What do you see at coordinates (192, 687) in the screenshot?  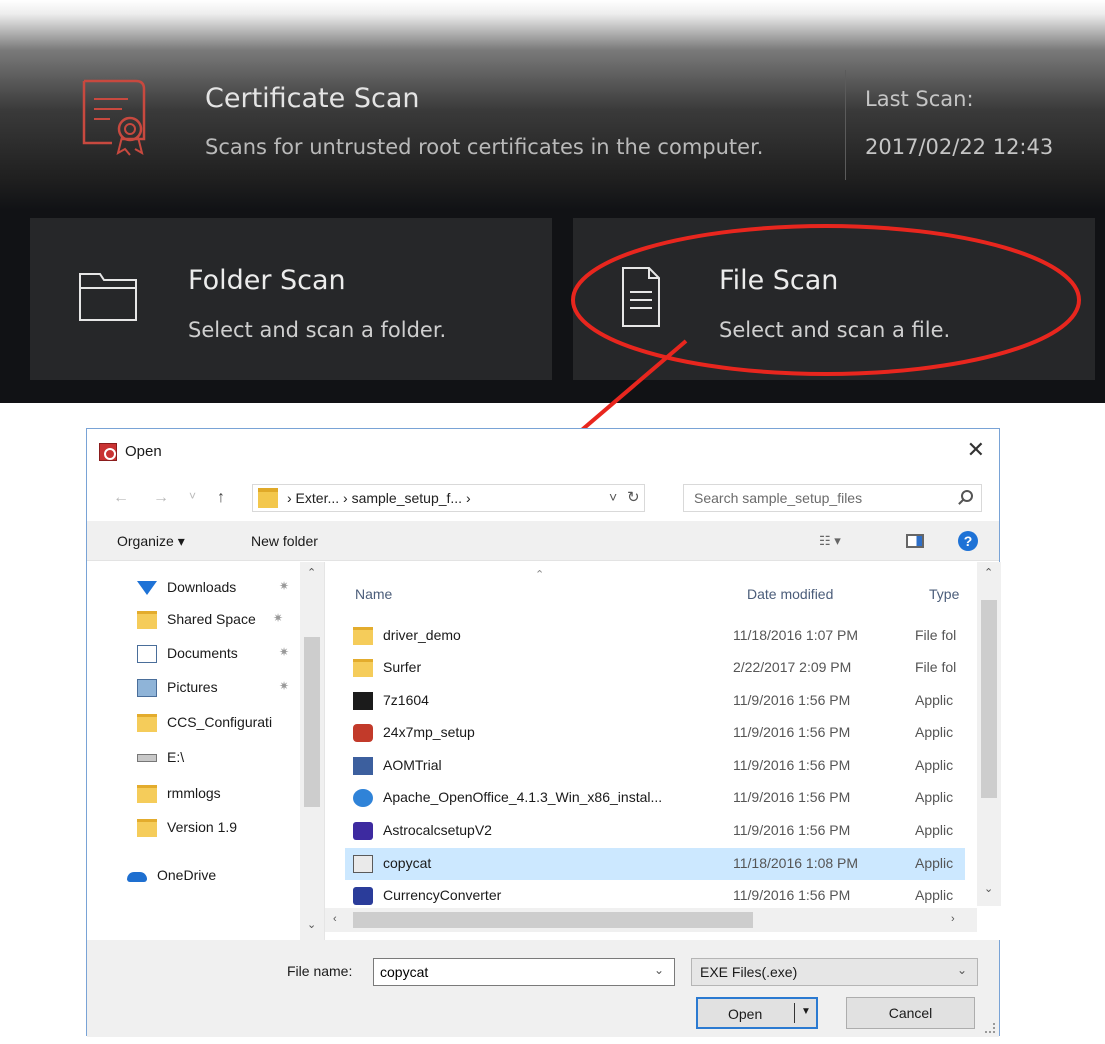 I see `nav-item-label: Pictures` at bounding box center [192, 687].